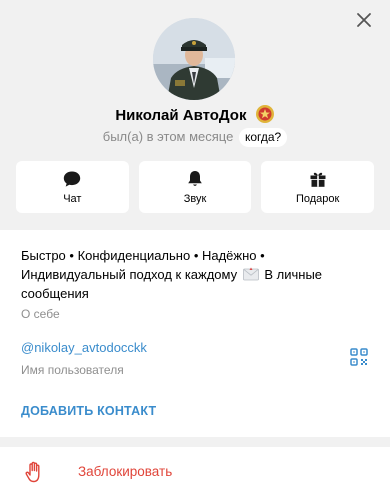 Image resolution: width=390 pixels, height=503 pixels. I want to click on chat-button: Чат, so click(72, 187).